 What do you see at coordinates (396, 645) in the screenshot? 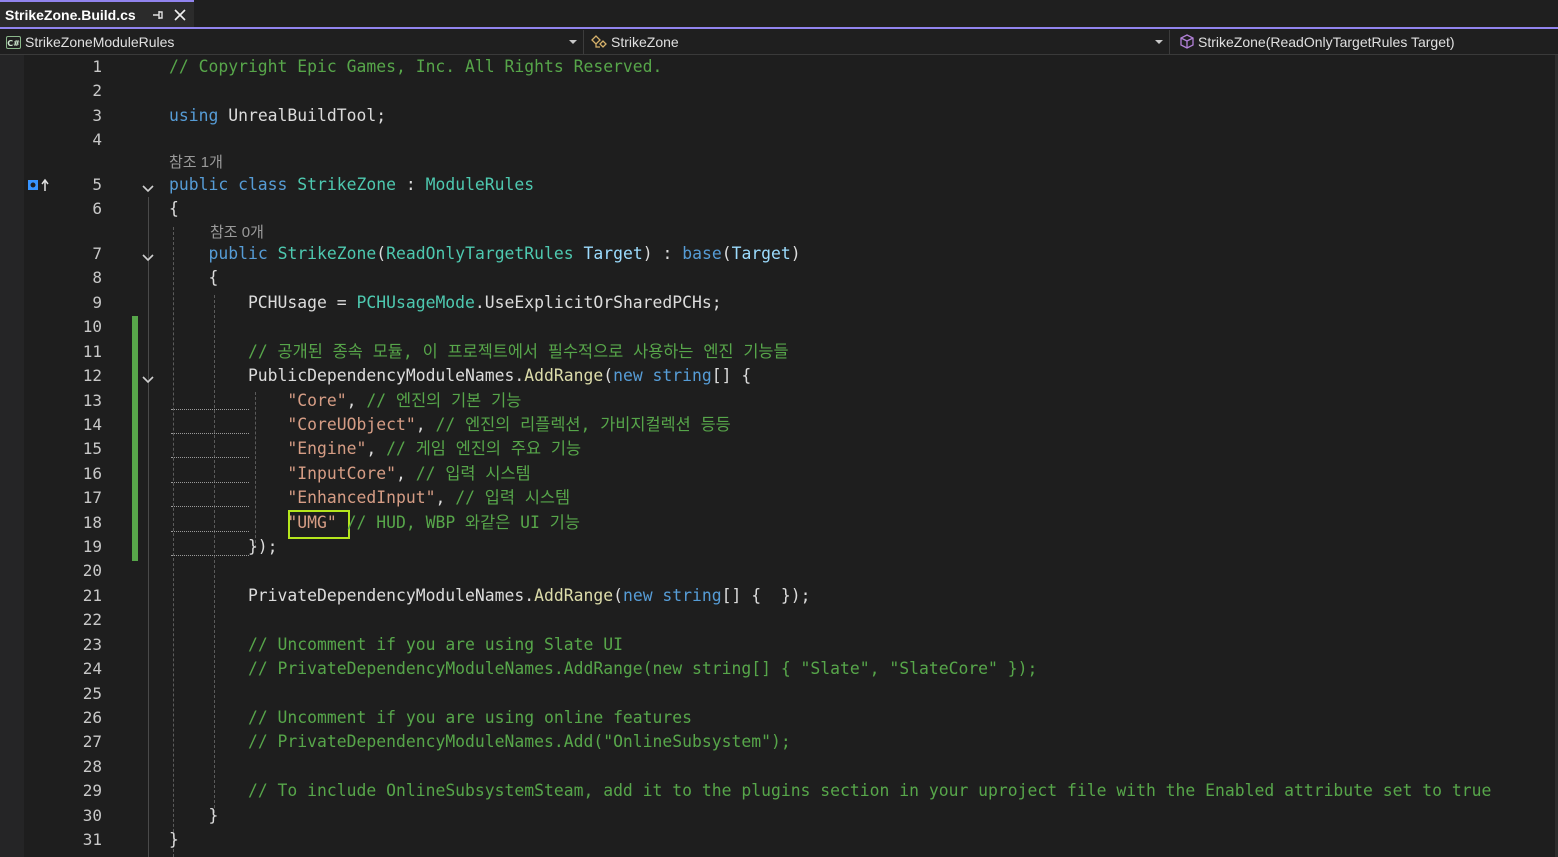
I see `code-text: // Uncomment if you are using Slate UI` at bounding box center [396, 645].